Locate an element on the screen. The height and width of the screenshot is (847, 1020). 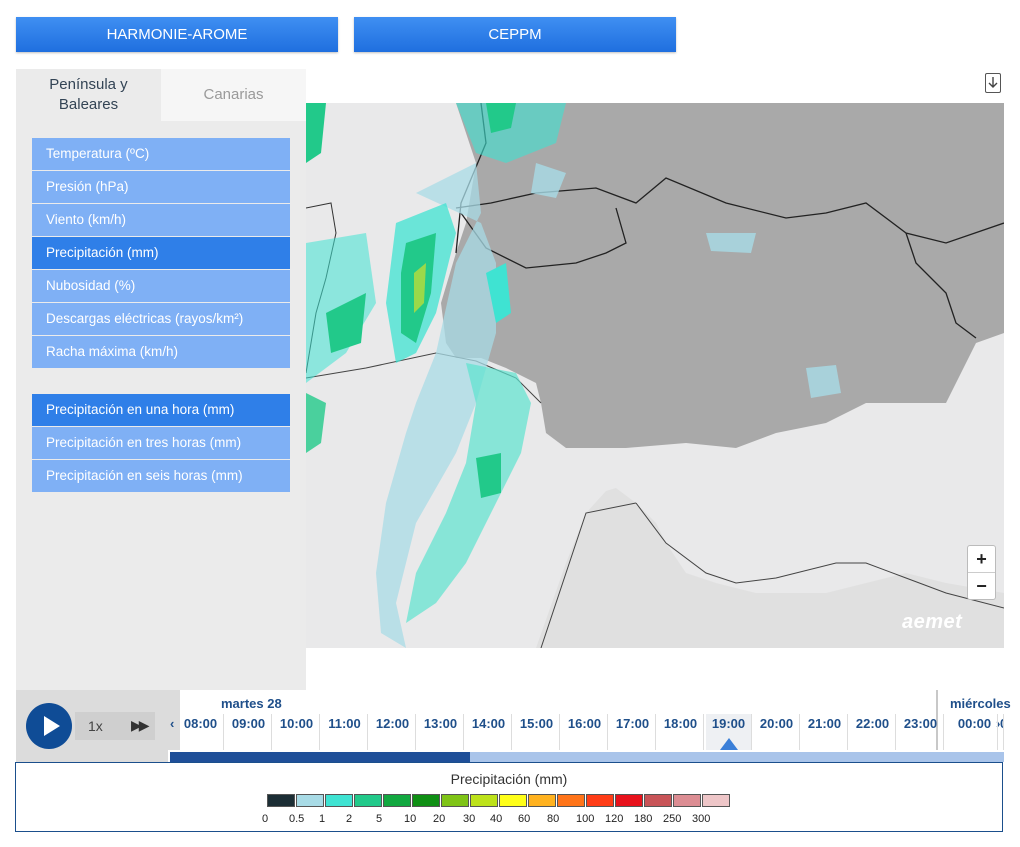
hour-item: 08:00 is located at coordinates (201, 732).